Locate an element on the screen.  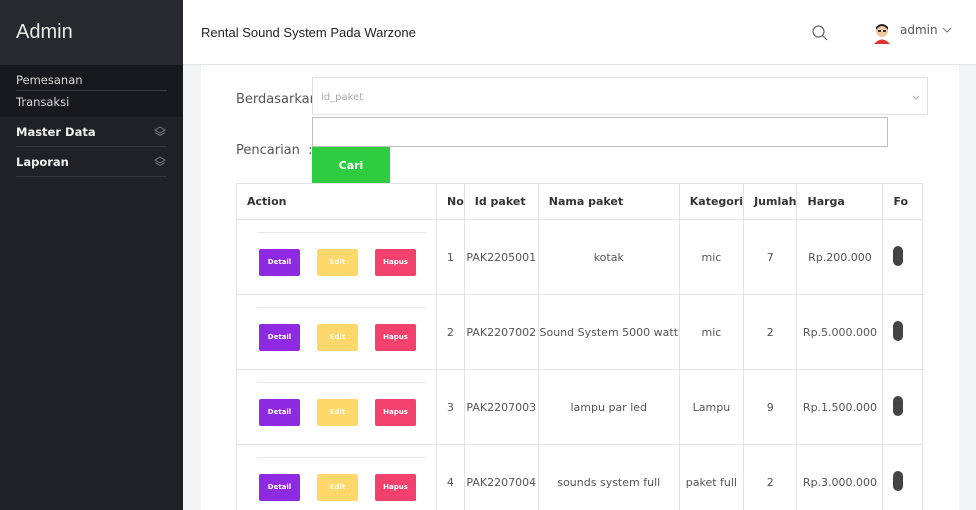
sidebar-item-label: Laporan is located at coordinates (42, 162).